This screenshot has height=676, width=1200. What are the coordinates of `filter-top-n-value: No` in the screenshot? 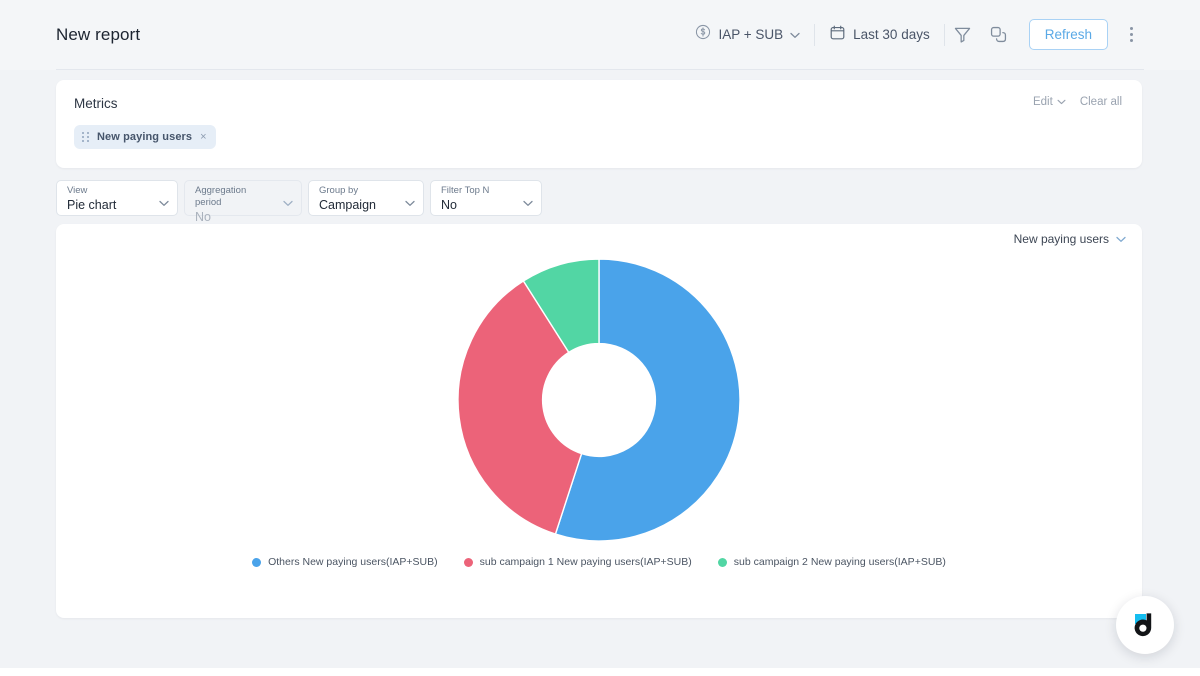 It's located at (449, 205).